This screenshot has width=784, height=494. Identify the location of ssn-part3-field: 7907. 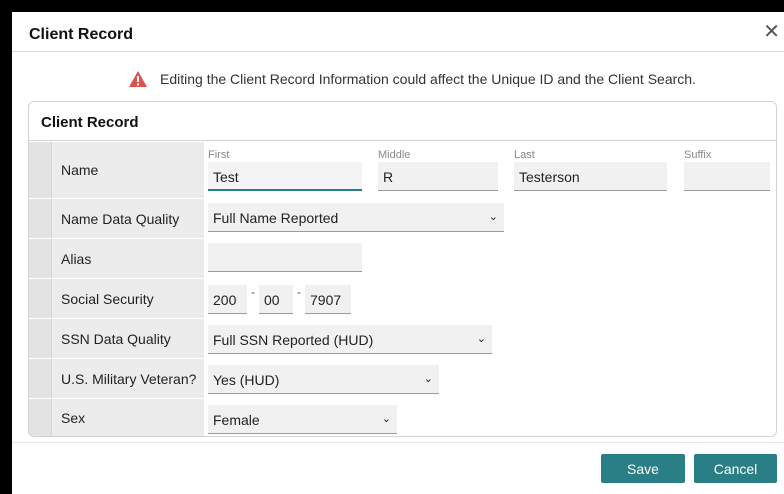
(328, 299).